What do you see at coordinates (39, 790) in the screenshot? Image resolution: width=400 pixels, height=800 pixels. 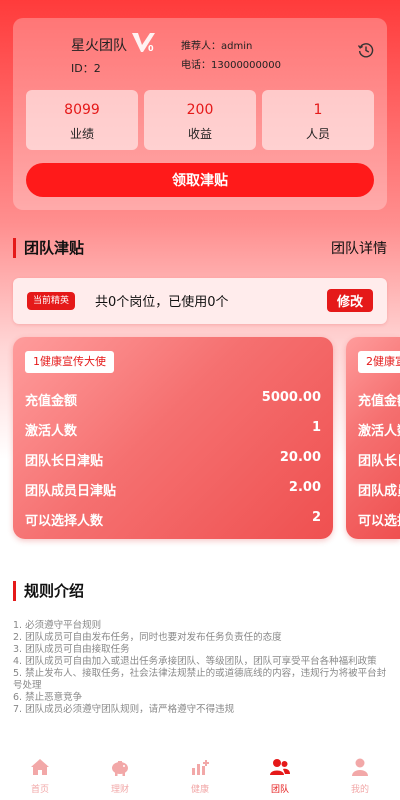 I see `tab-label: 首页` at bounding box center [39, 790].